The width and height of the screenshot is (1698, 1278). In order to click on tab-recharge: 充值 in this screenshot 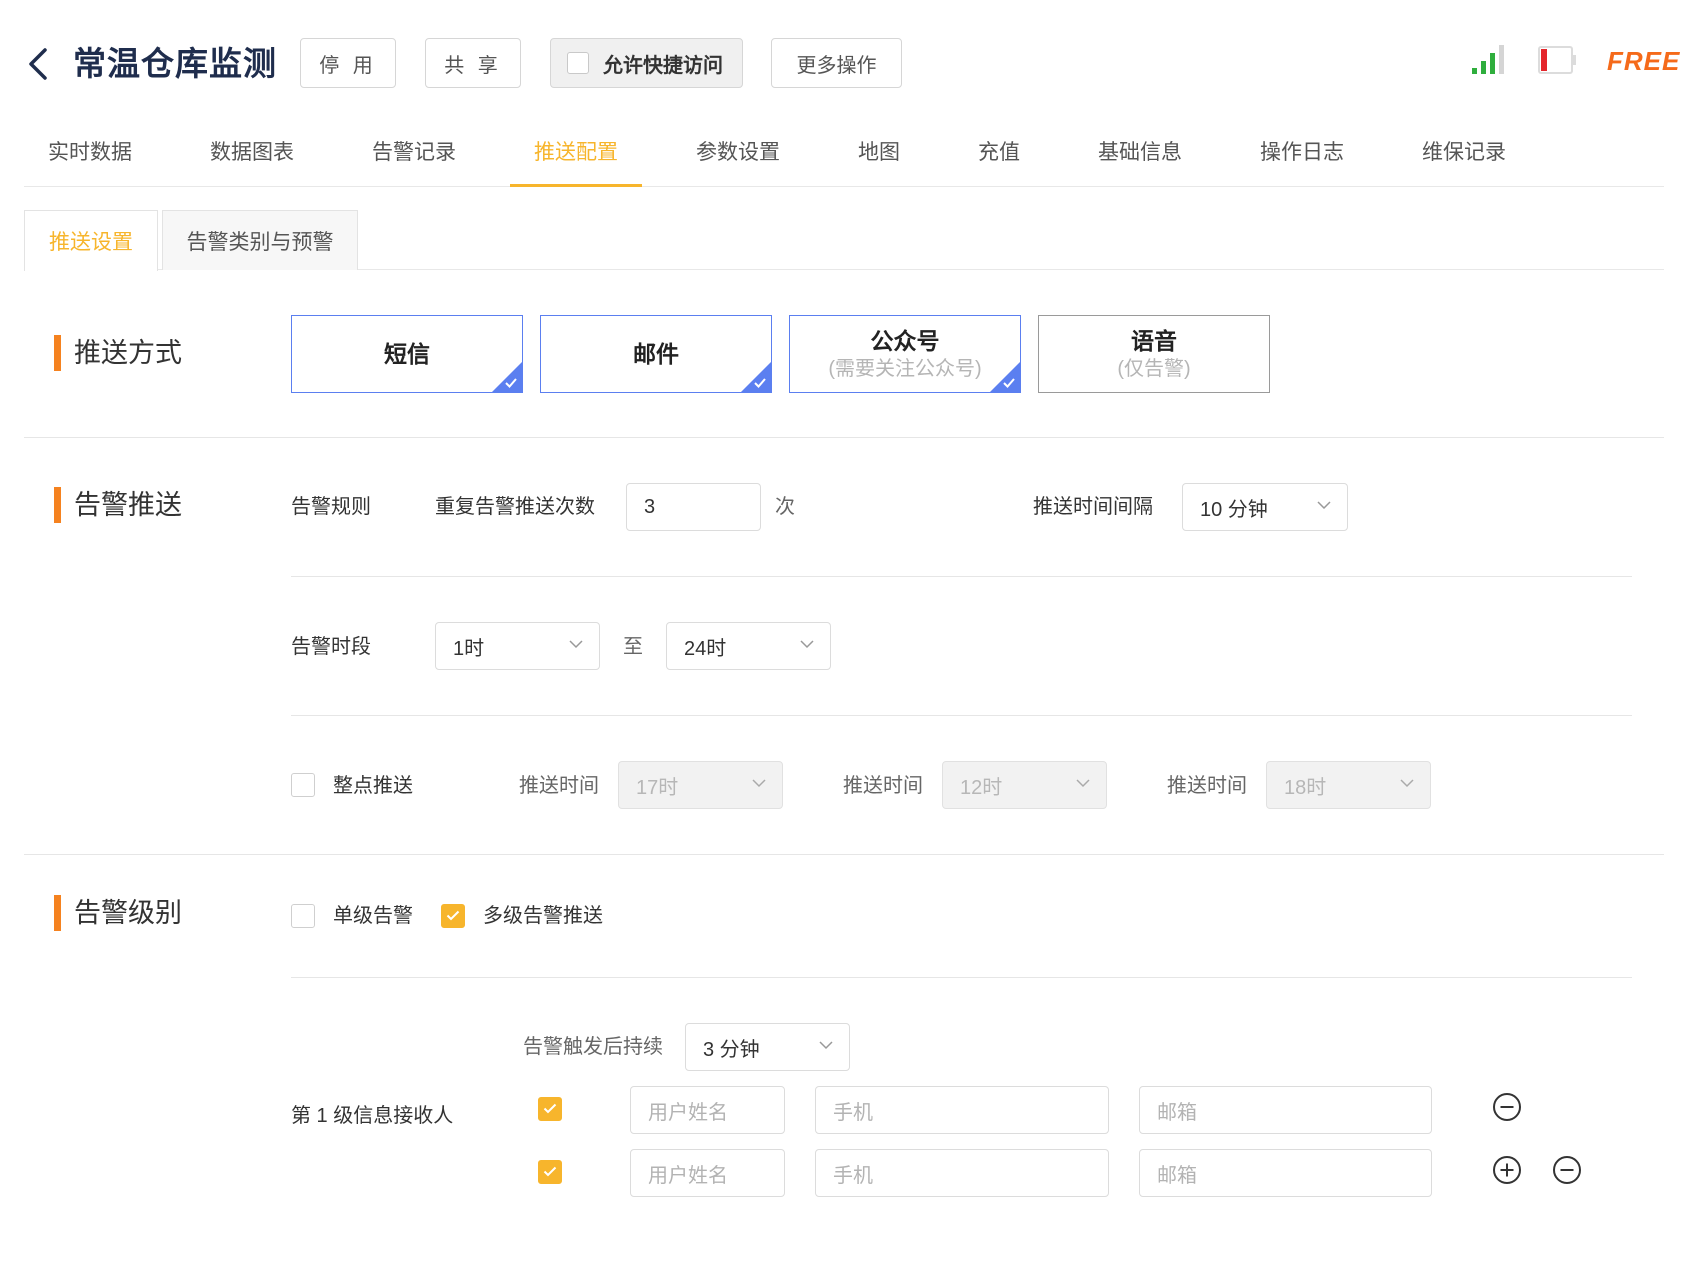, I will do `click(999, 158)`.